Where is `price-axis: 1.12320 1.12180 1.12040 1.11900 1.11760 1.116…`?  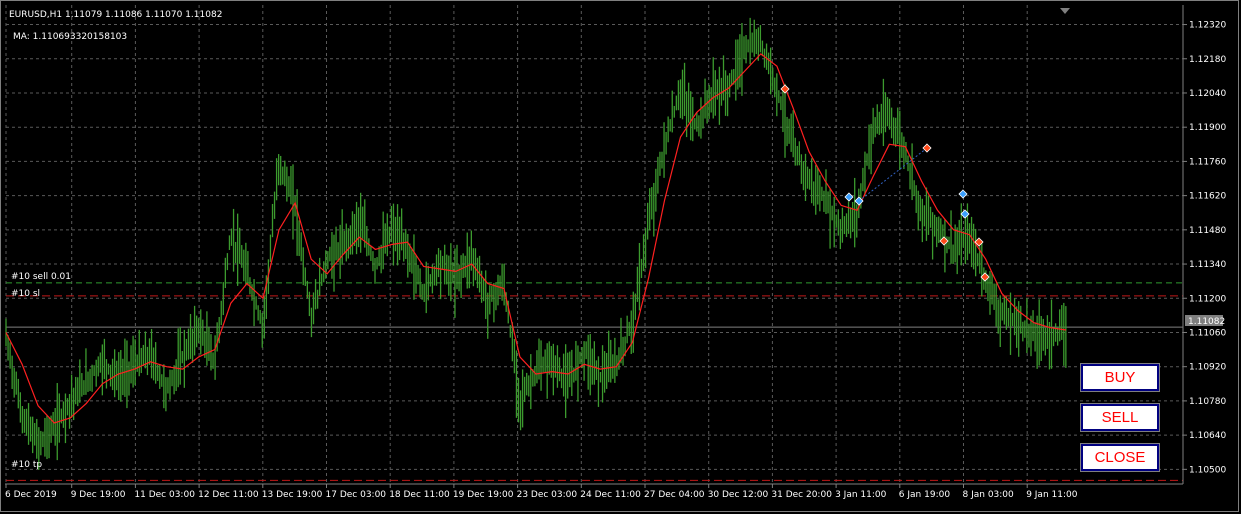
price-axis: 1.12320 1.12180 1.12040 1.11900 1.11760 1.116… is located at coordinates (1204, 248).